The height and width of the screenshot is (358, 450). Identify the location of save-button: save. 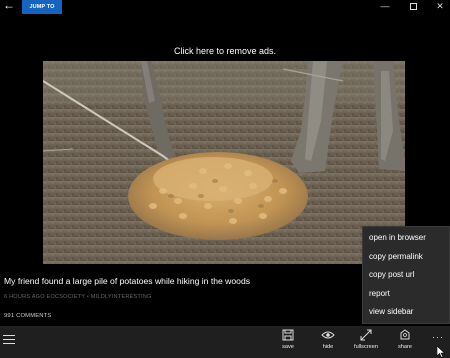
(288, 343).